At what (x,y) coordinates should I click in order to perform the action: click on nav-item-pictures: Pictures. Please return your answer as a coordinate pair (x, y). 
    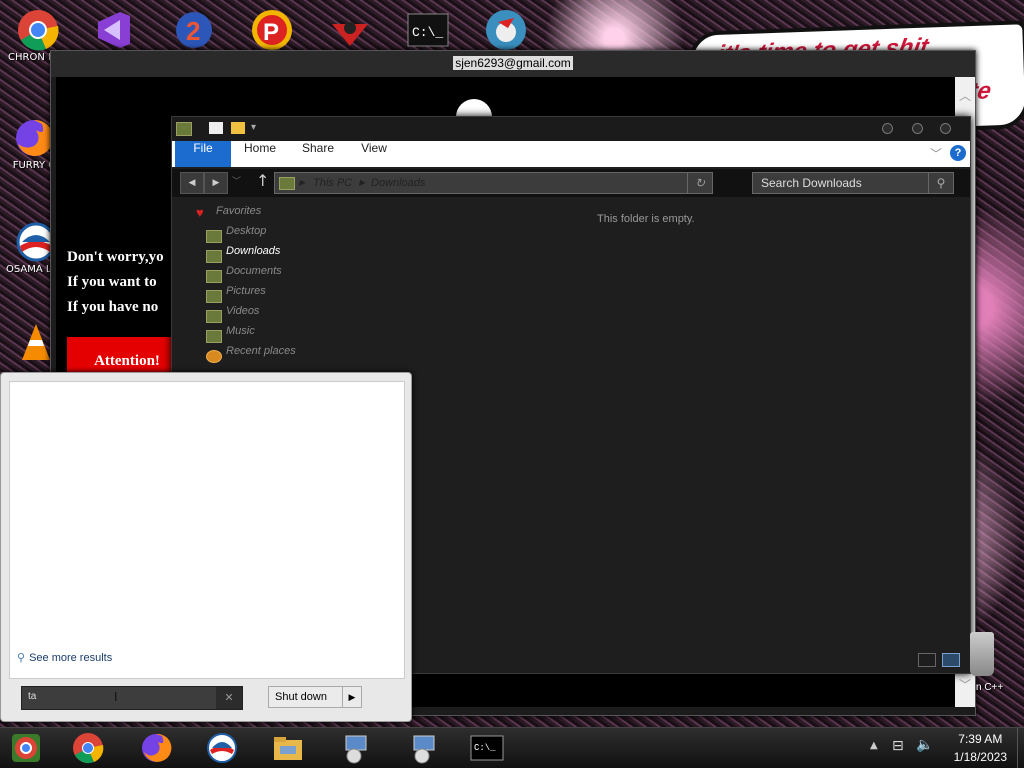
    Looking at the image, I should click on (262, 295).